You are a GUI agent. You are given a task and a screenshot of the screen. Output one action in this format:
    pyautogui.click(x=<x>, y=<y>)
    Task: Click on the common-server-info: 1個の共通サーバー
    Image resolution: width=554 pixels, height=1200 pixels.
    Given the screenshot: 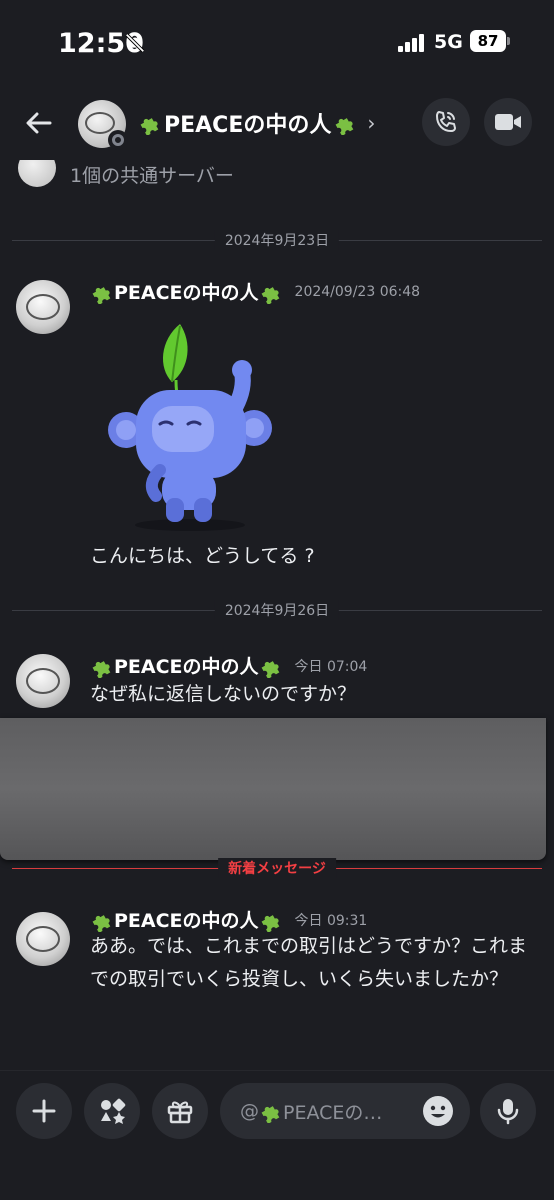 What is the action you would take?
    pyautogui.click(x=126, y=174)
    